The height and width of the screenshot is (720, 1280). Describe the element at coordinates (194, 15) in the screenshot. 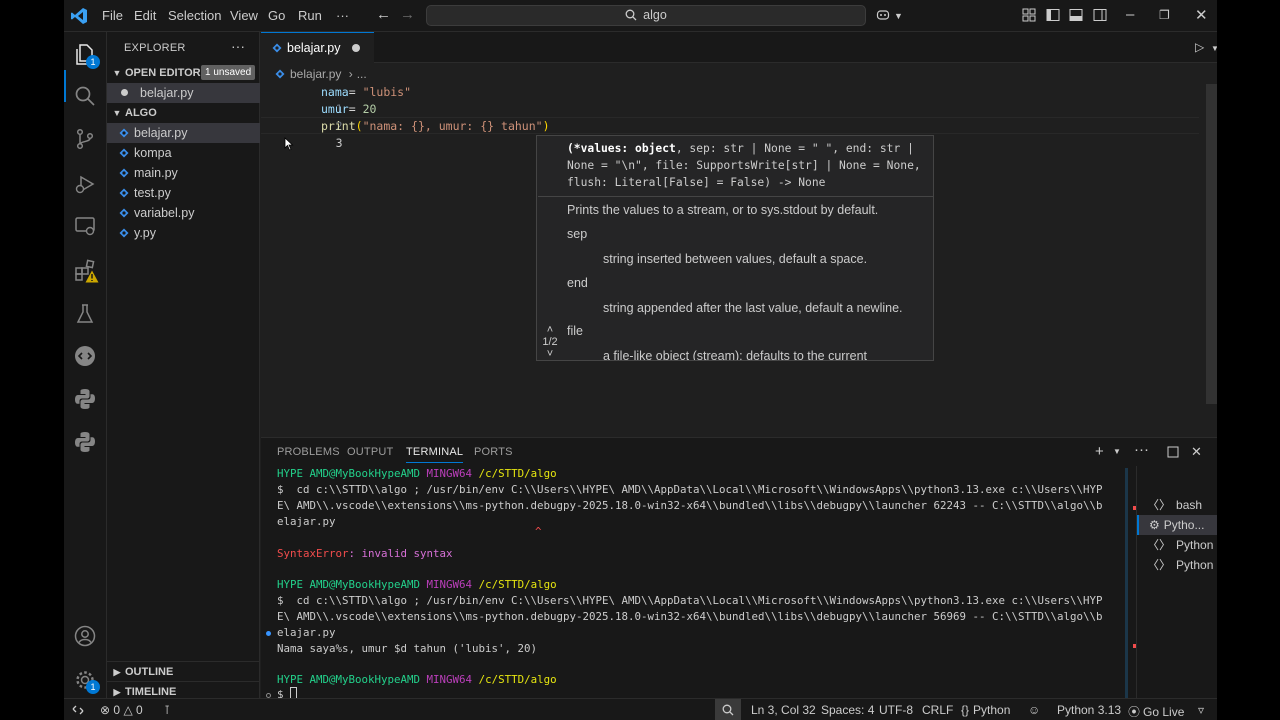

I see `menu-selection: Selection` at that location.